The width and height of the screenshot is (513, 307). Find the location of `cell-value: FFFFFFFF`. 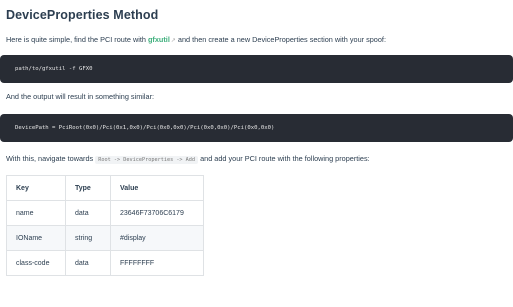

cell-value: FFFFFFFF is located at coordinates (157, 263).